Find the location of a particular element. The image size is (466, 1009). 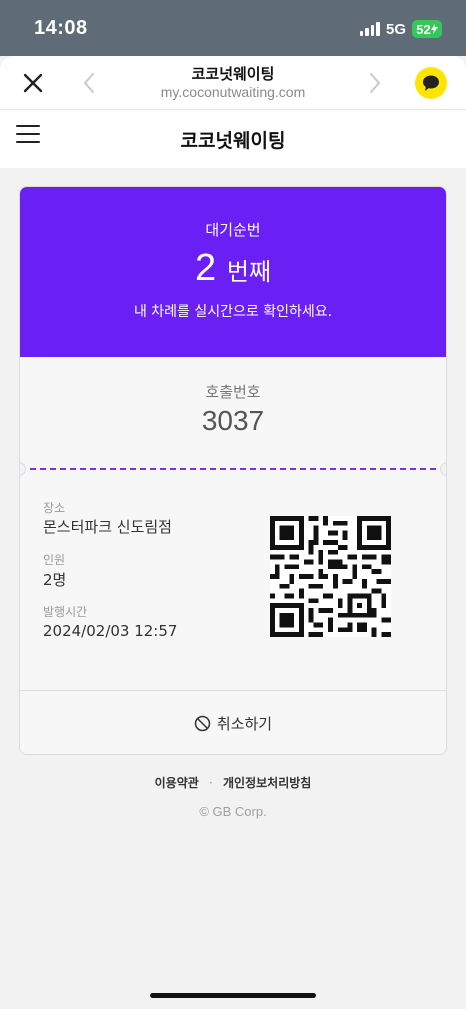

wait-description: 내 차례를 실시간으로 확인하세요. is located at coordinates (233, 312).